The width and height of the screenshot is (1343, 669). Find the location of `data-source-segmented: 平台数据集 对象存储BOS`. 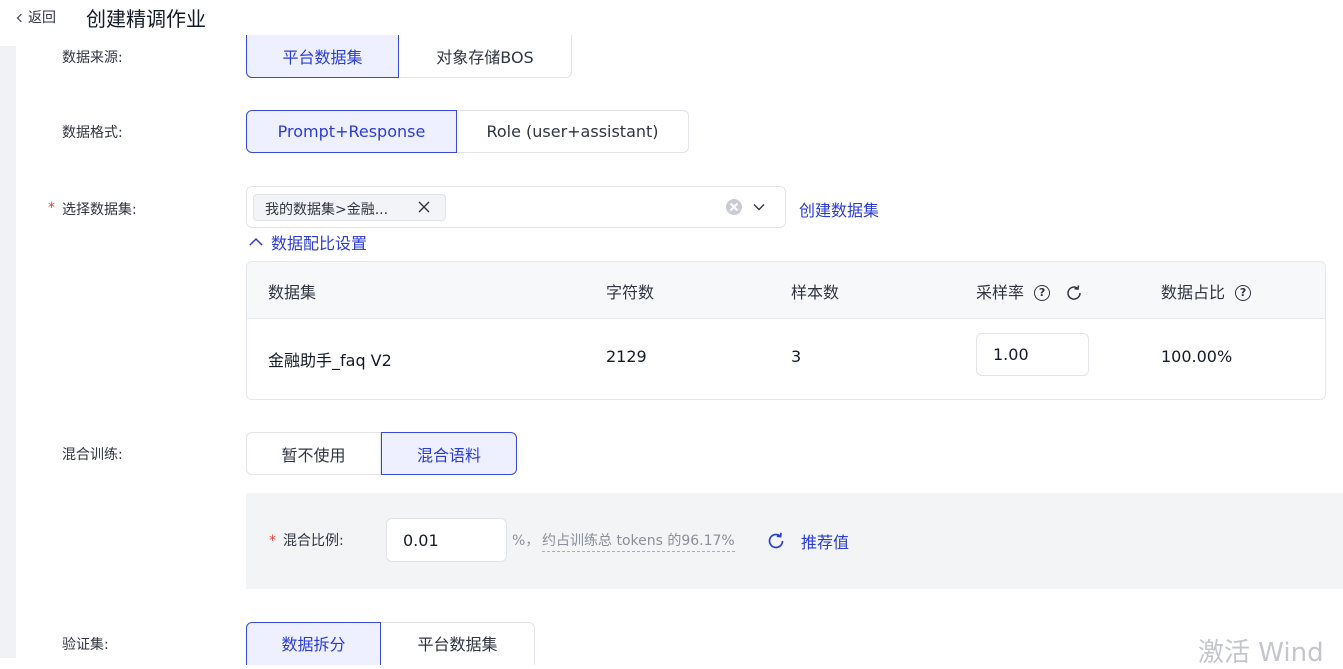

data-source-segmented: 平台数据集 对象存储BOS is located at coordinates (409, 56).